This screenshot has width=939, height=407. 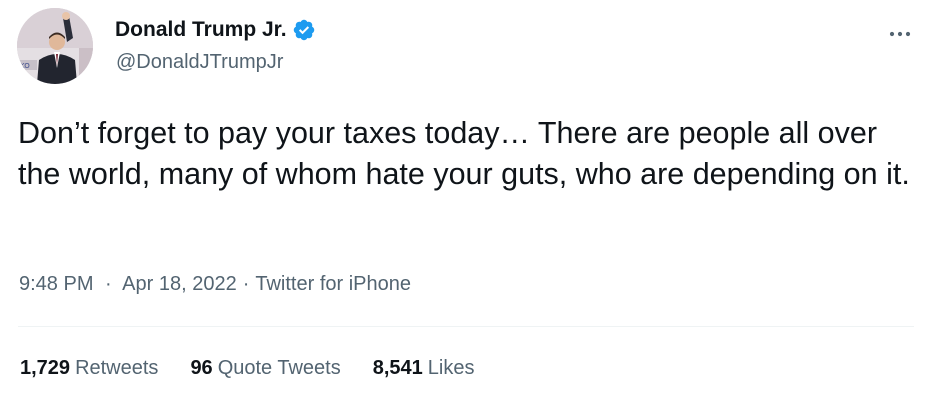 What do you see at coordinates (45, 368) in the screenshot?
I see `retweets-count: 1,729` at bounding box center [45, 368].